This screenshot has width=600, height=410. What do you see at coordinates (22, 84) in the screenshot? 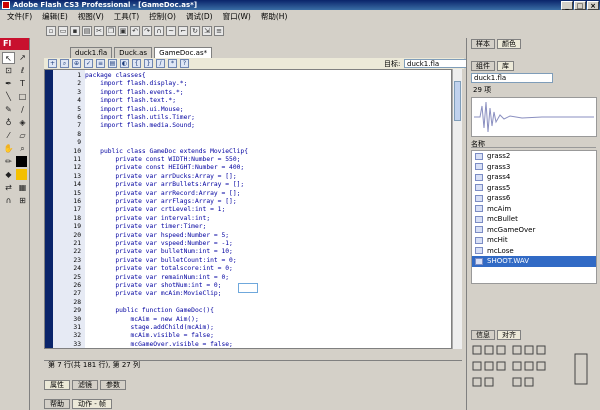
I see `text-tool-icon: T` at bounding box center [22, 84].